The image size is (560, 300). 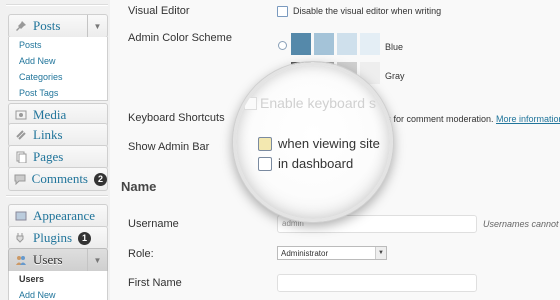 I want to click on color-scheme-gray-name: Gray, so click(x=395, y=76).